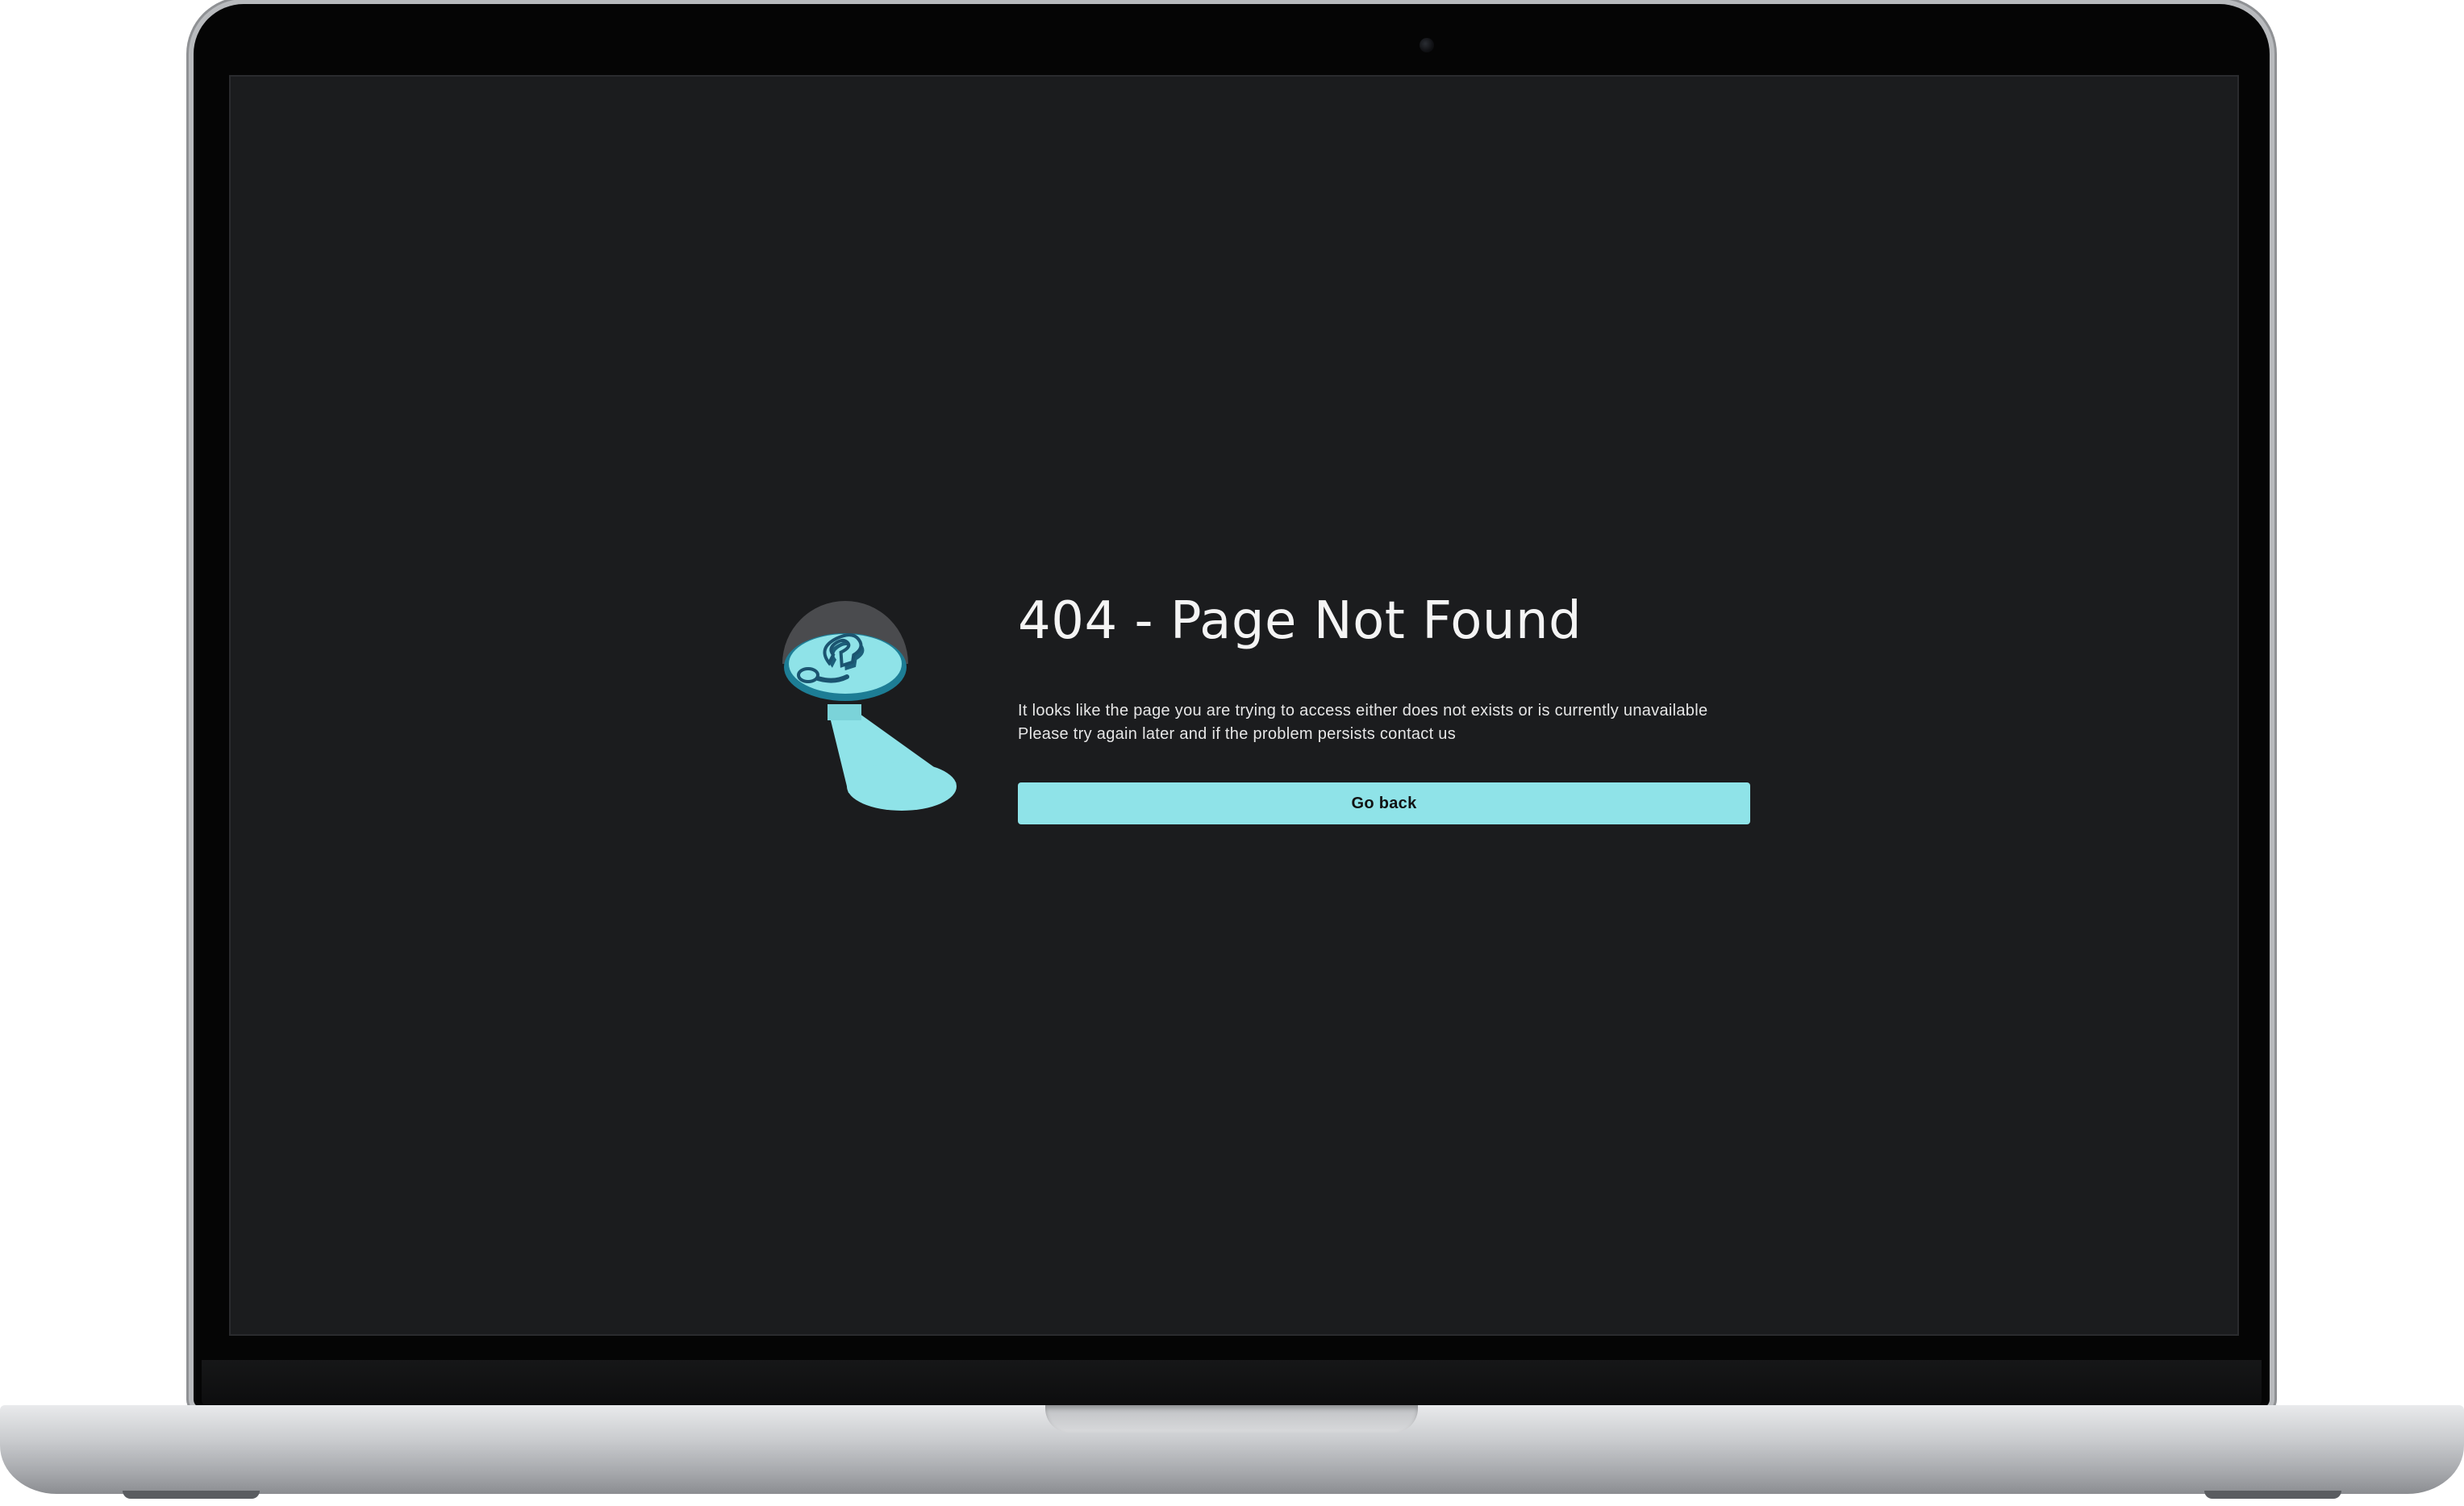 The image size is (2464, 1506). What do you see at coordinates (1427, 45) in the screenshot?
I see `camera-icon` at bounding box center [1427, 45].